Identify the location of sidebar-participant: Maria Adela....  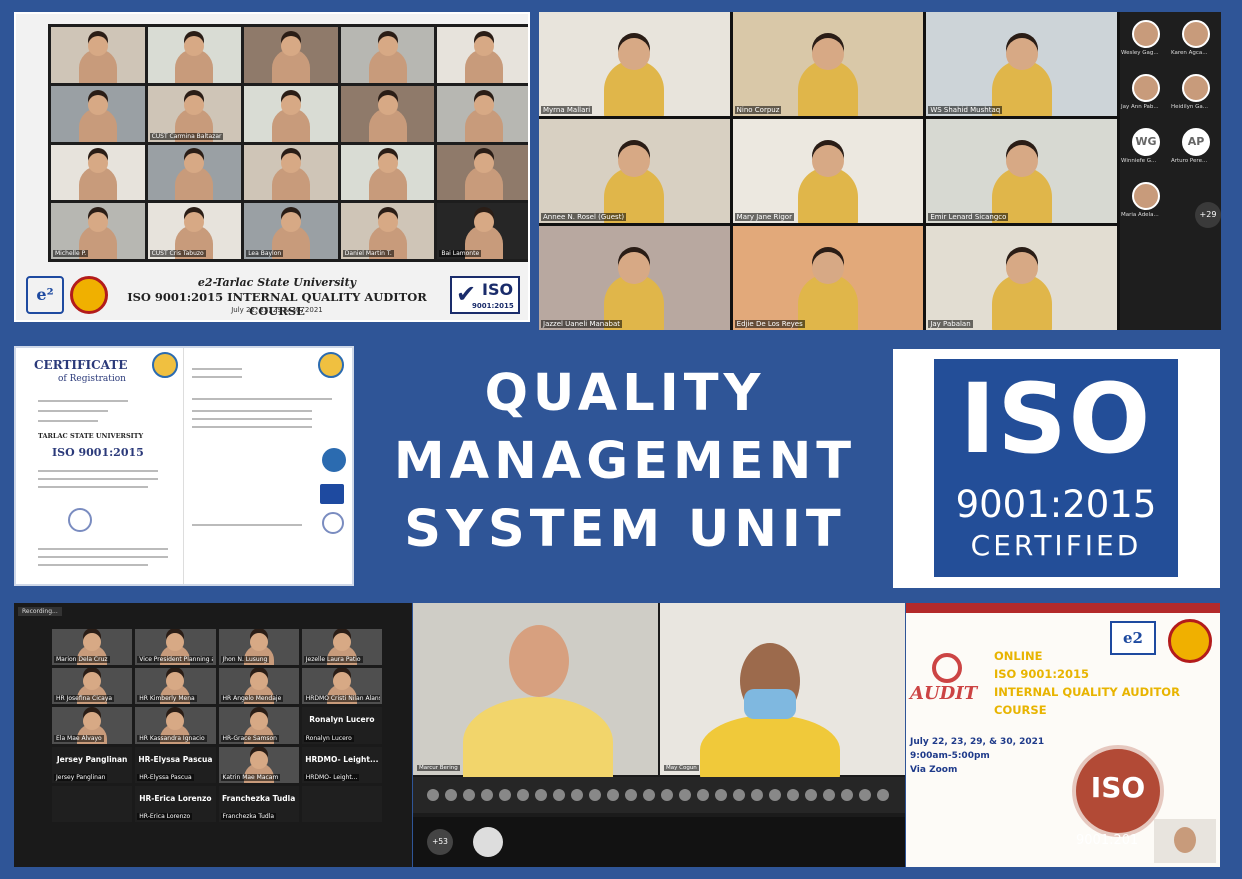
(1145, 200).